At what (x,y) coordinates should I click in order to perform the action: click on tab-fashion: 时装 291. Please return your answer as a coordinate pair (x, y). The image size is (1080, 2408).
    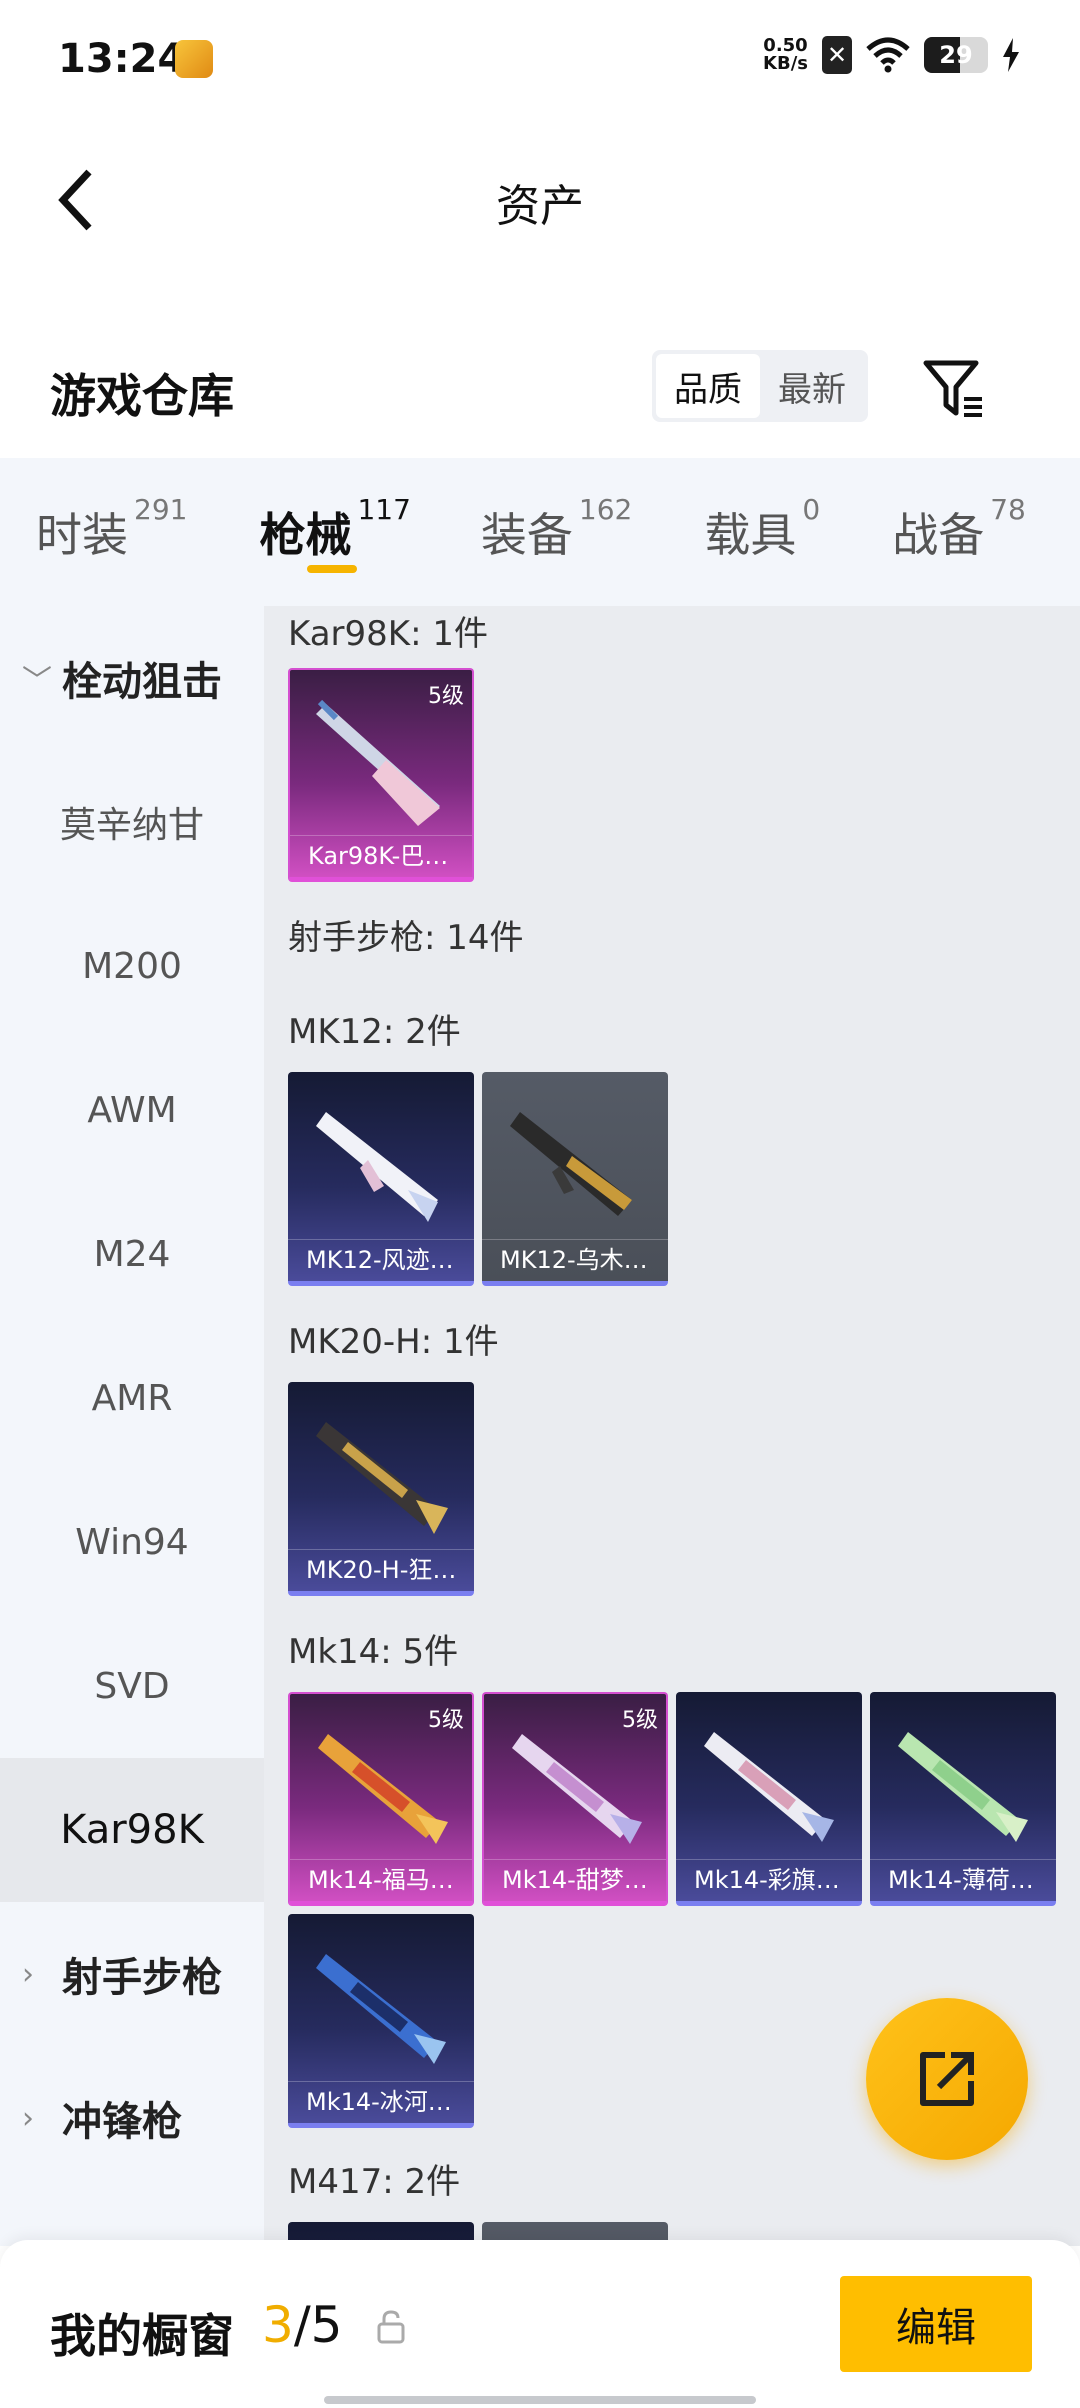
    Looking at the image, I should click on (111, 529).